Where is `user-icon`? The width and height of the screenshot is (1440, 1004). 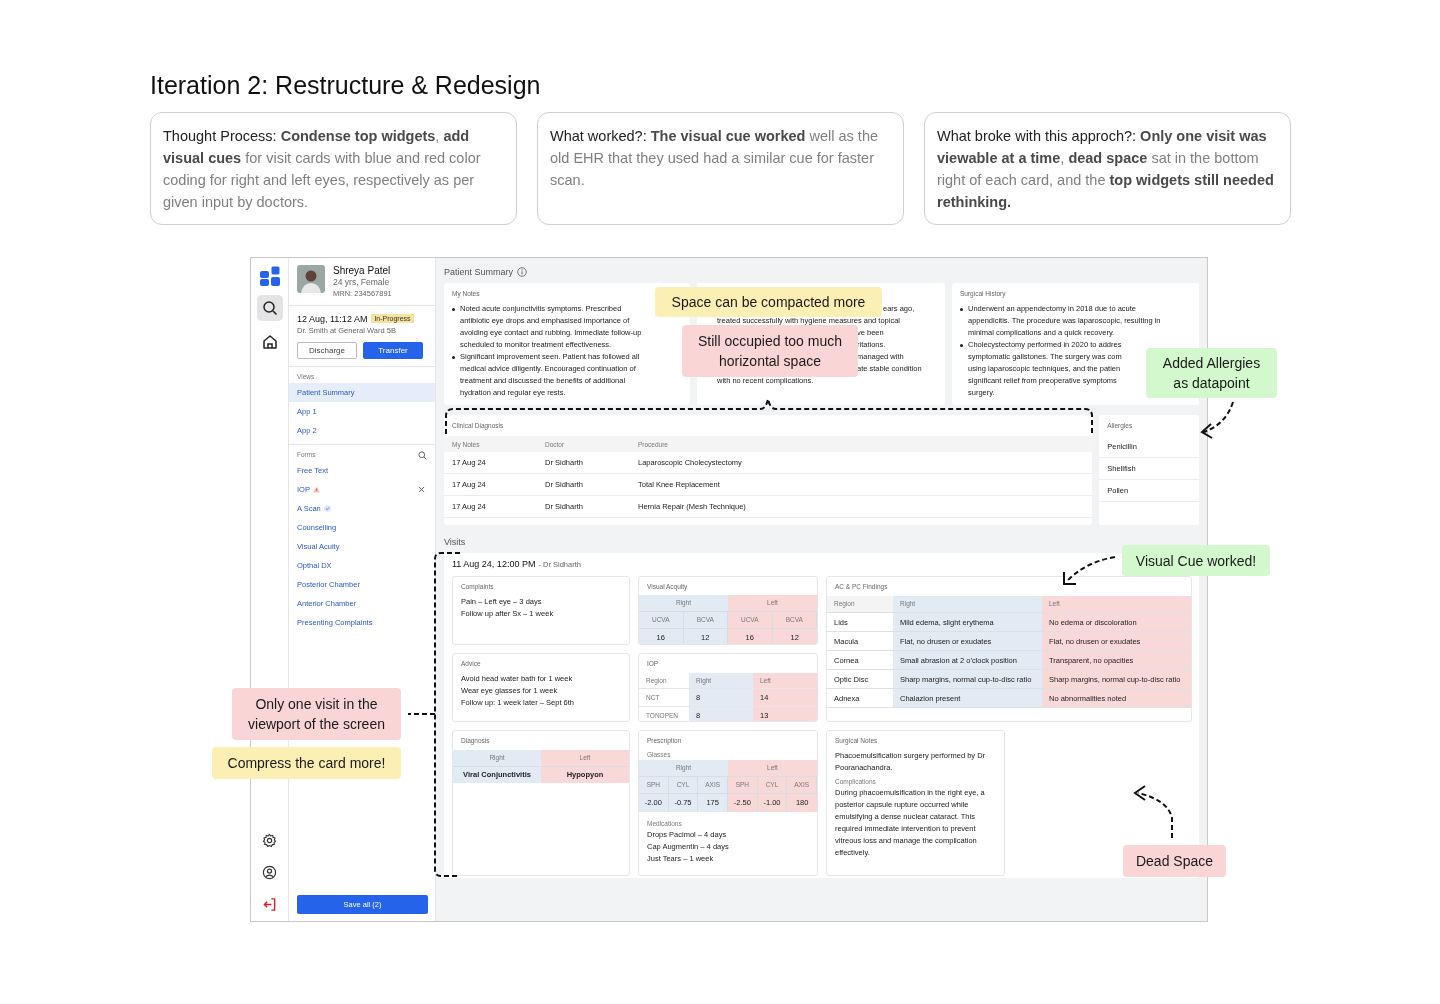
user-icon is located at coordinates (269, 872).